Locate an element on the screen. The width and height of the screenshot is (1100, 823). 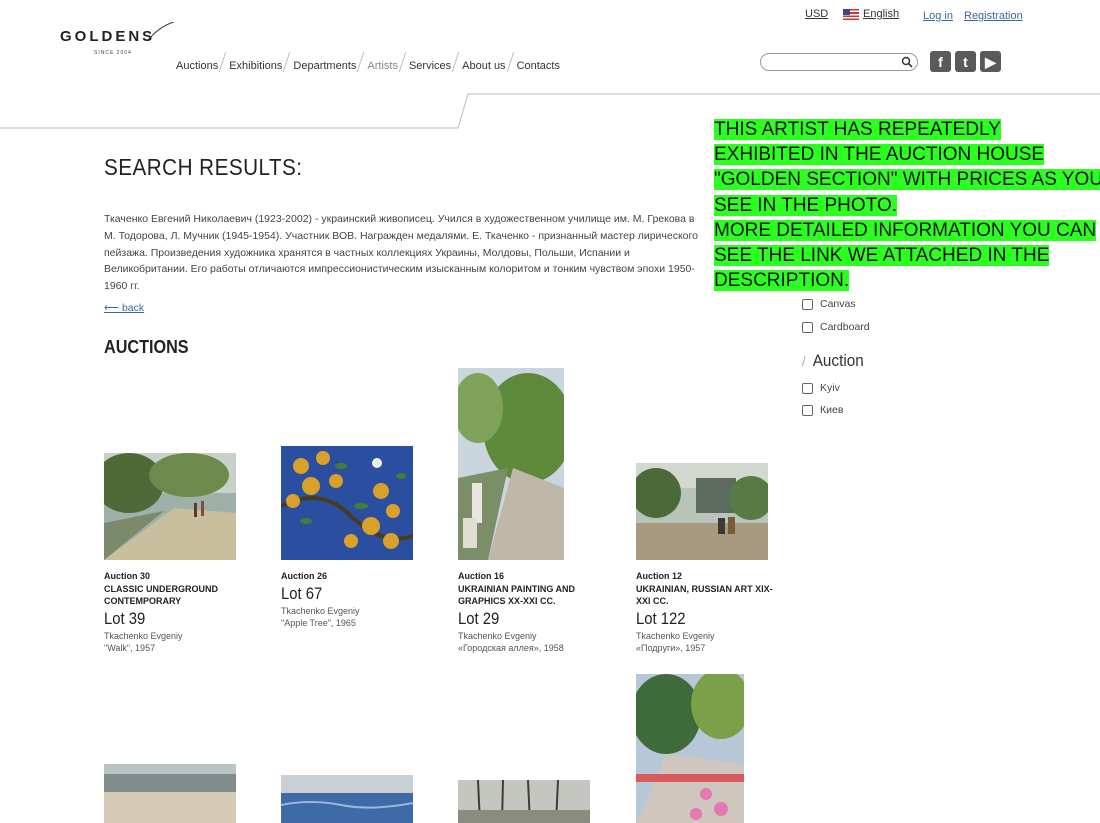
card-work: "Apple Tree", 1965 is located at coordinates (318, 623).